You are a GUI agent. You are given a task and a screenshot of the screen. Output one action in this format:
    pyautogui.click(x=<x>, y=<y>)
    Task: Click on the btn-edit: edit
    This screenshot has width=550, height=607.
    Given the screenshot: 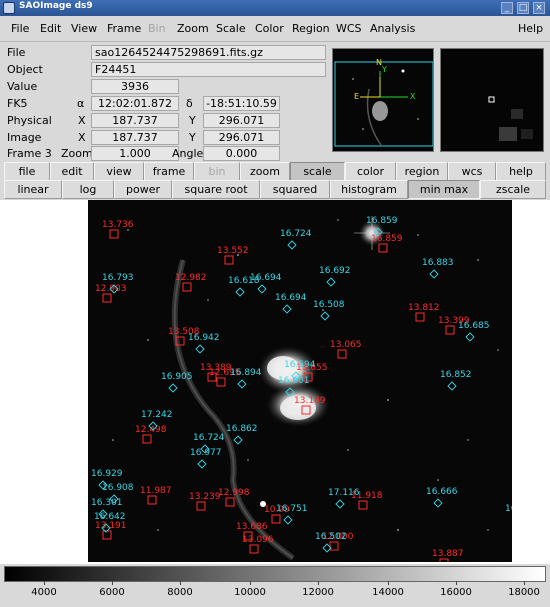 What is the action you would take?
    pyautogui.click(x=72, y=171)
    